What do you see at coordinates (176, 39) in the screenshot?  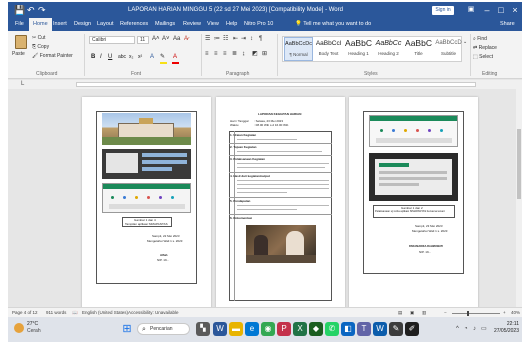 I see `change-case-icon: Aa` at bounding box center [176, 39].